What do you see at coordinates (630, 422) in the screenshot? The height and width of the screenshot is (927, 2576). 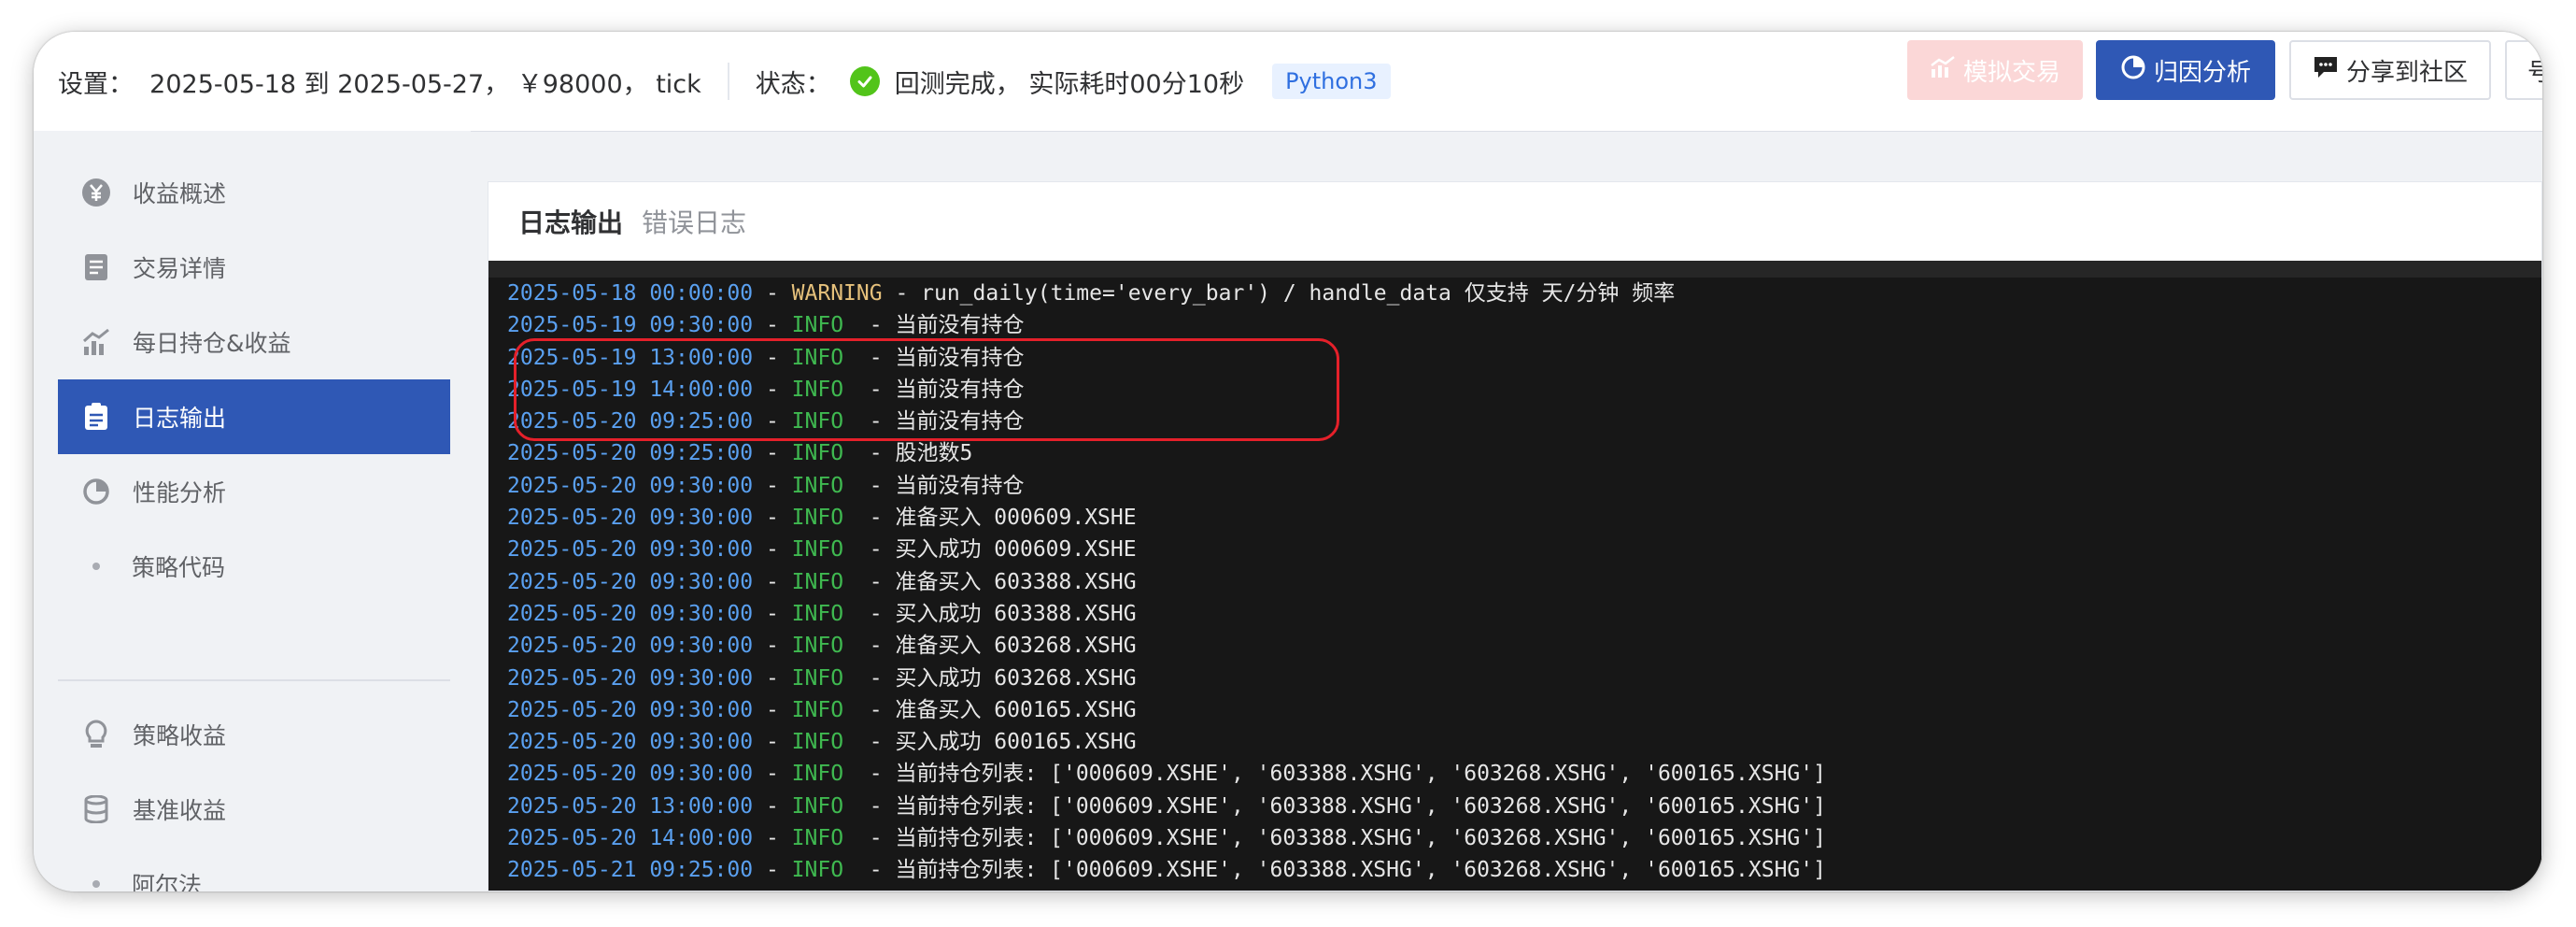 I see `log-timestamp: 2025-05-20 09:25:00` at bounding box center [630, 422].